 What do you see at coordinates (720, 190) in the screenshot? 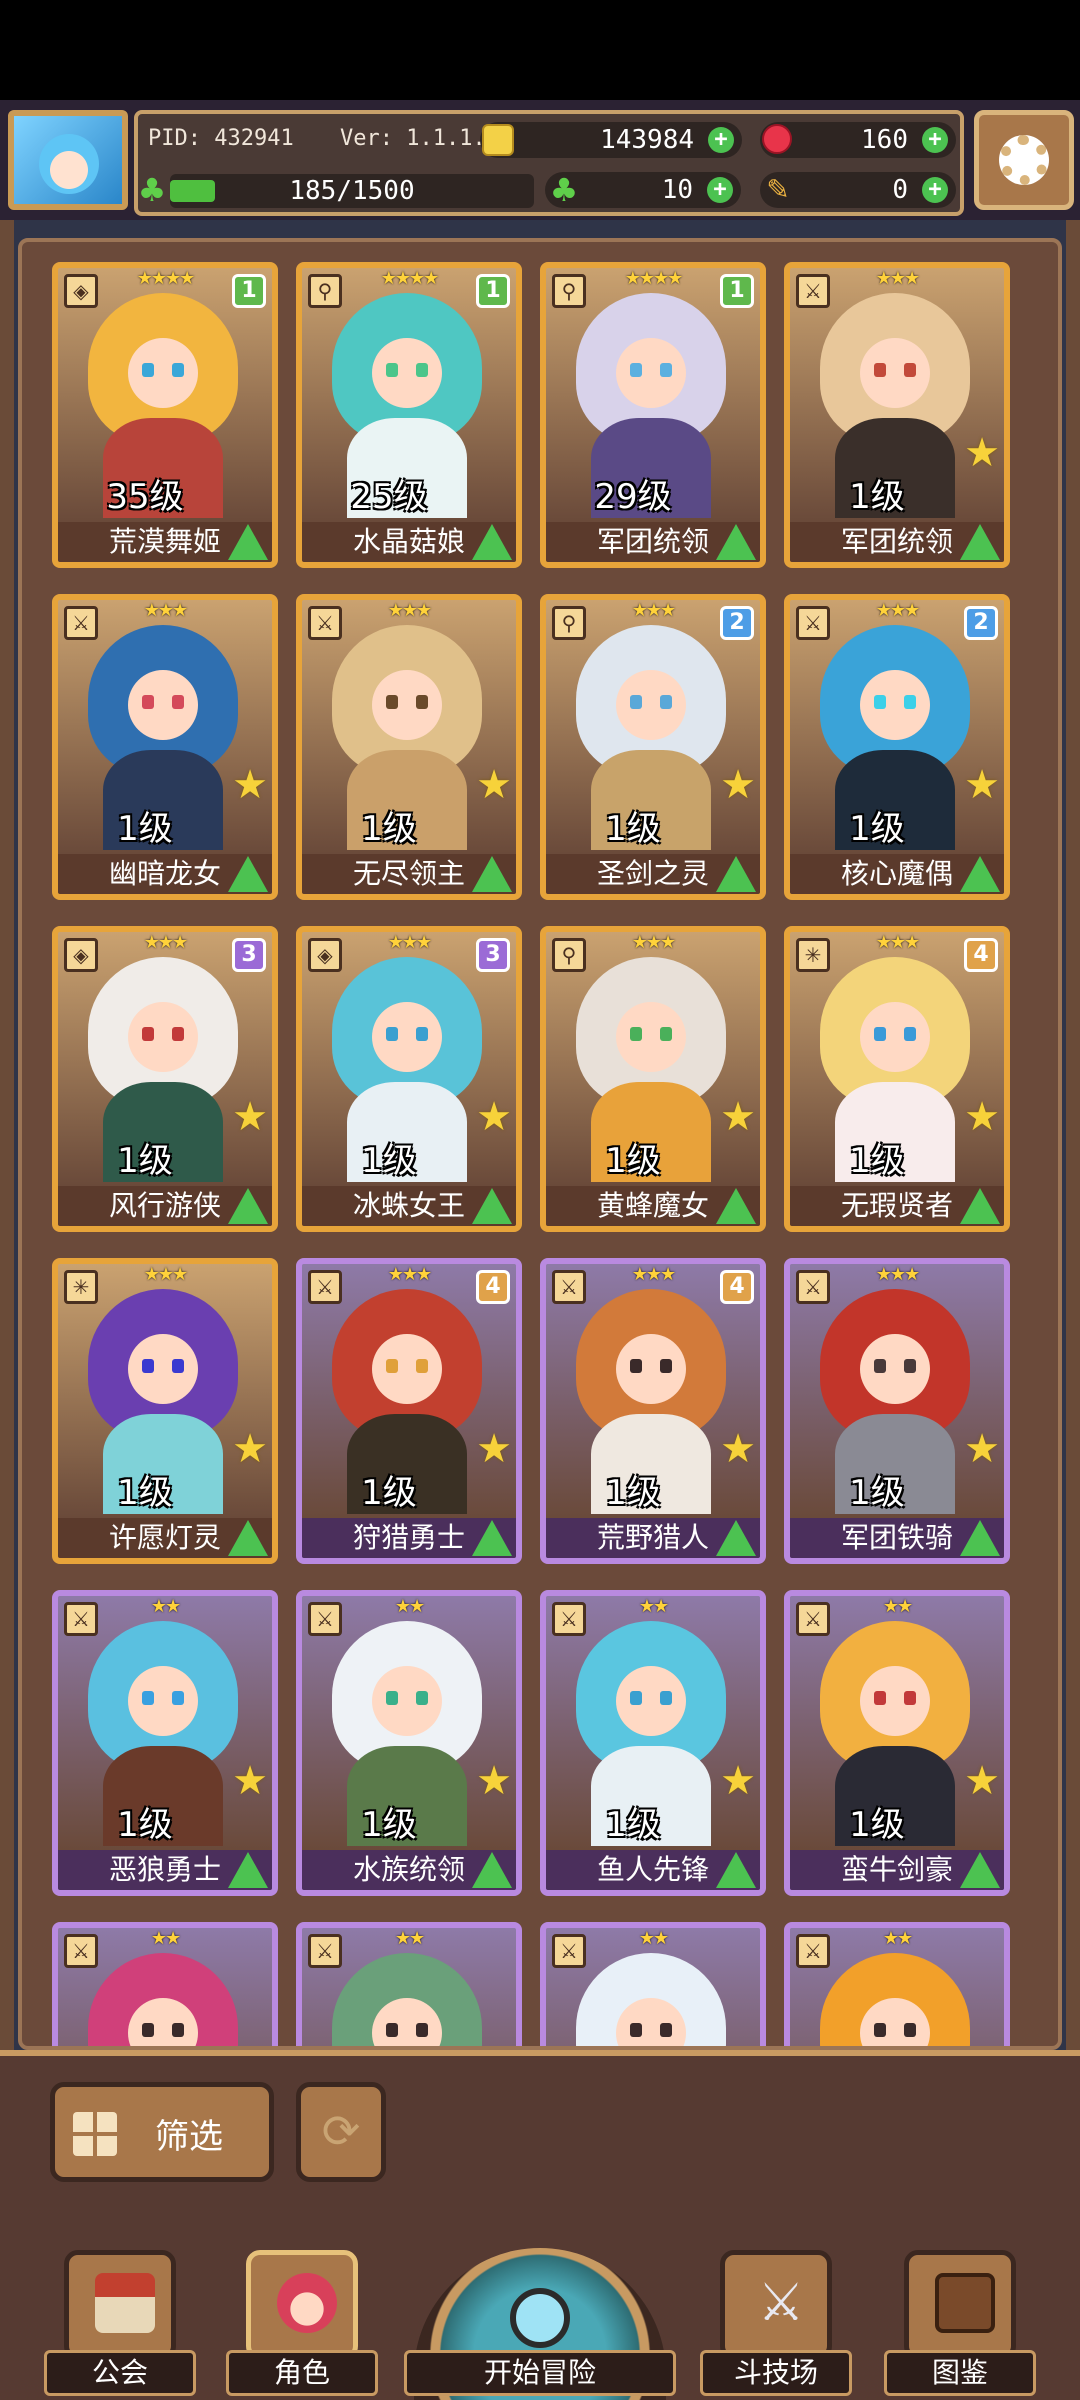
I see `add-clover-button: +` at bounding box center [720, 190].